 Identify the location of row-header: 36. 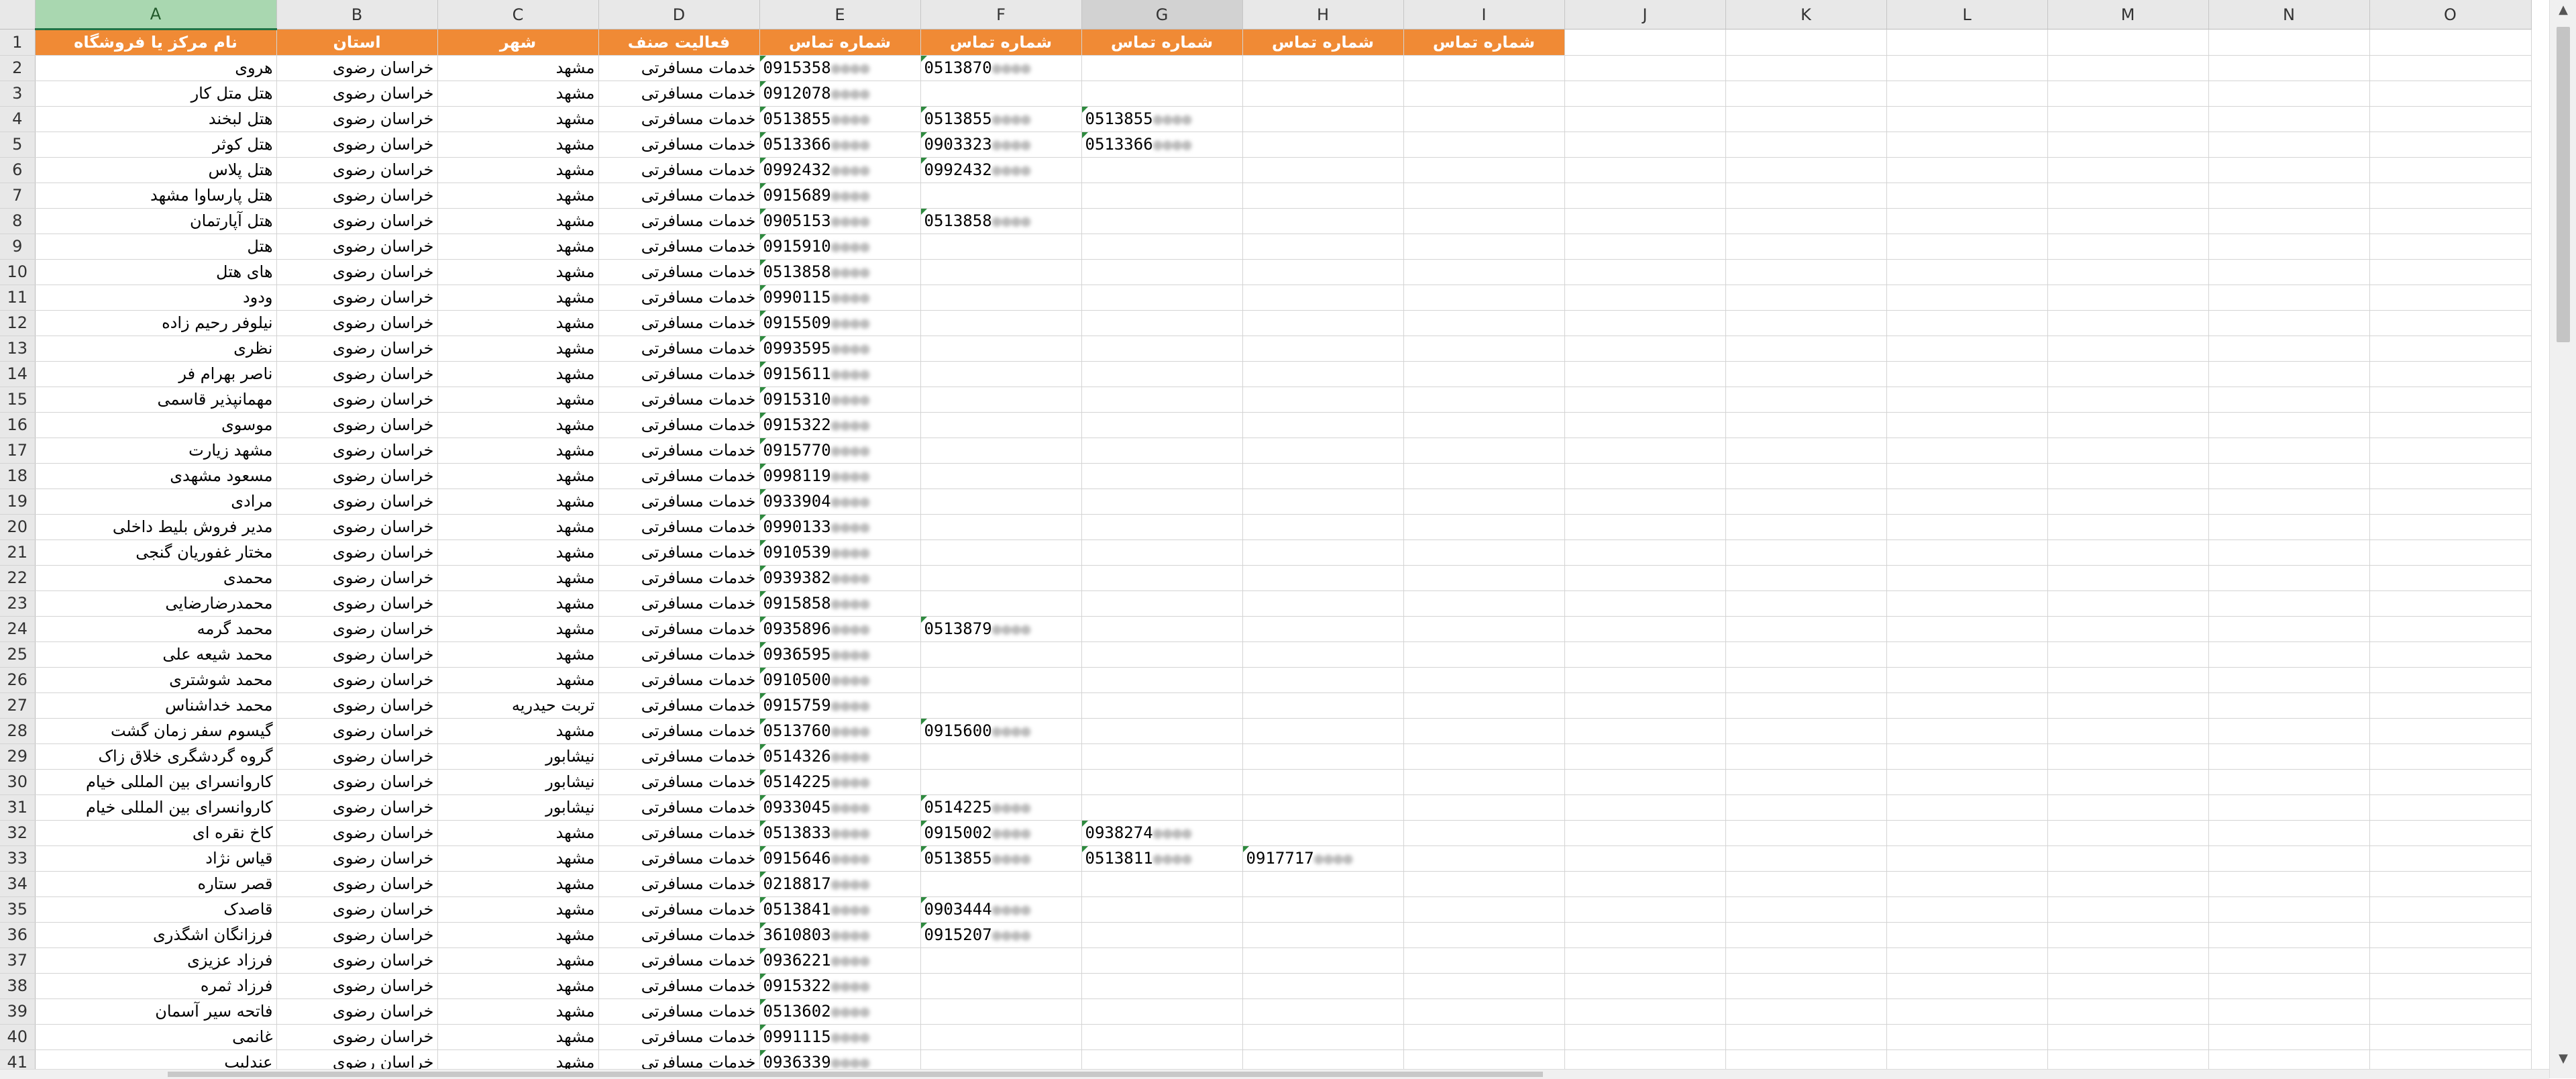
(18, 935).